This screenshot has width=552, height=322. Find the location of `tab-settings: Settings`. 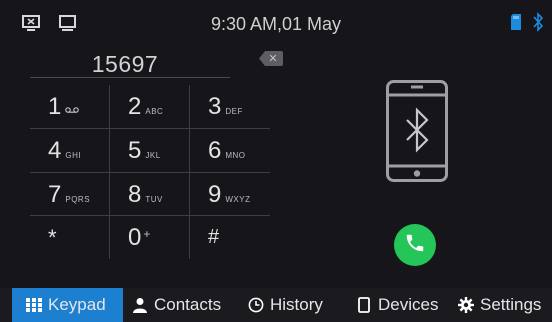

tab-settings: Settings is located at coordinates (499, 305).